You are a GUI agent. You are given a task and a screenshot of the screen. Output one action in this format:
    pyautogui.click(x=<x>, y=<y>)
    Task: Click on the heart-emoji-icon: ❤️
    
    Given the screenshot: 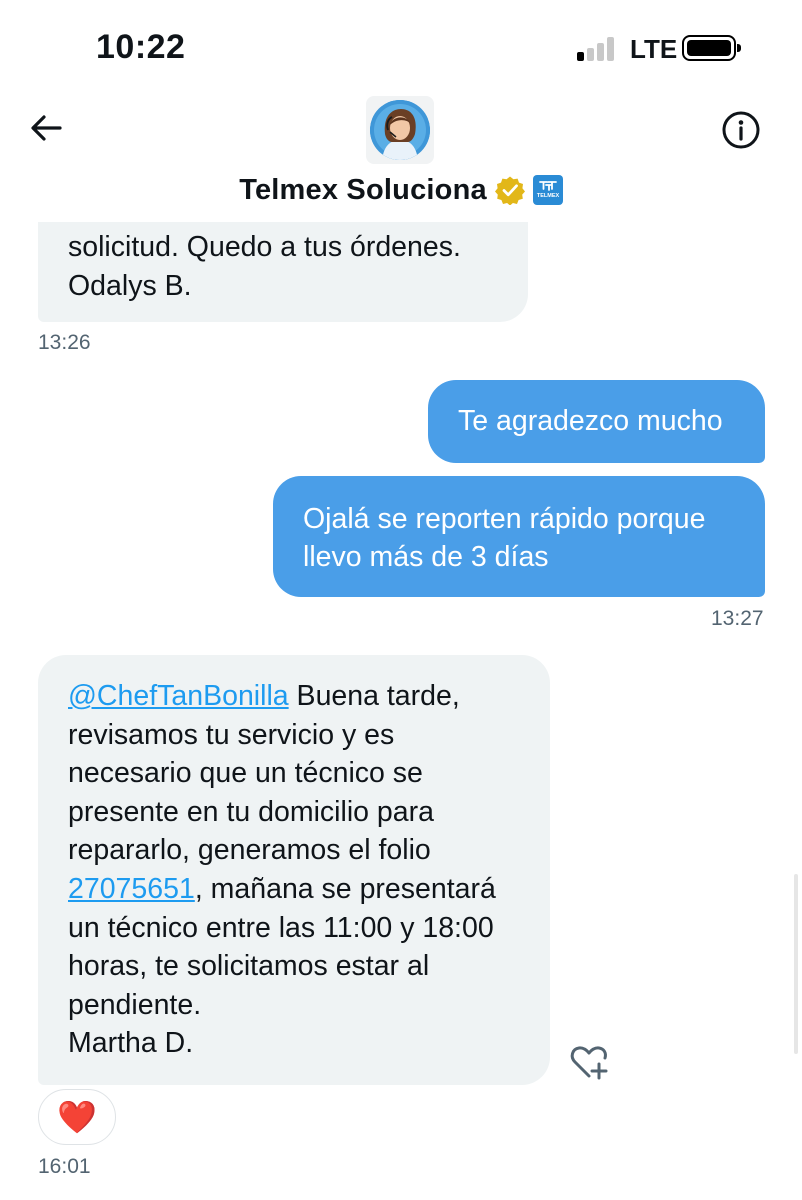 What is the action you would take?
    pyautogui.click(x=77, y=1117)
    